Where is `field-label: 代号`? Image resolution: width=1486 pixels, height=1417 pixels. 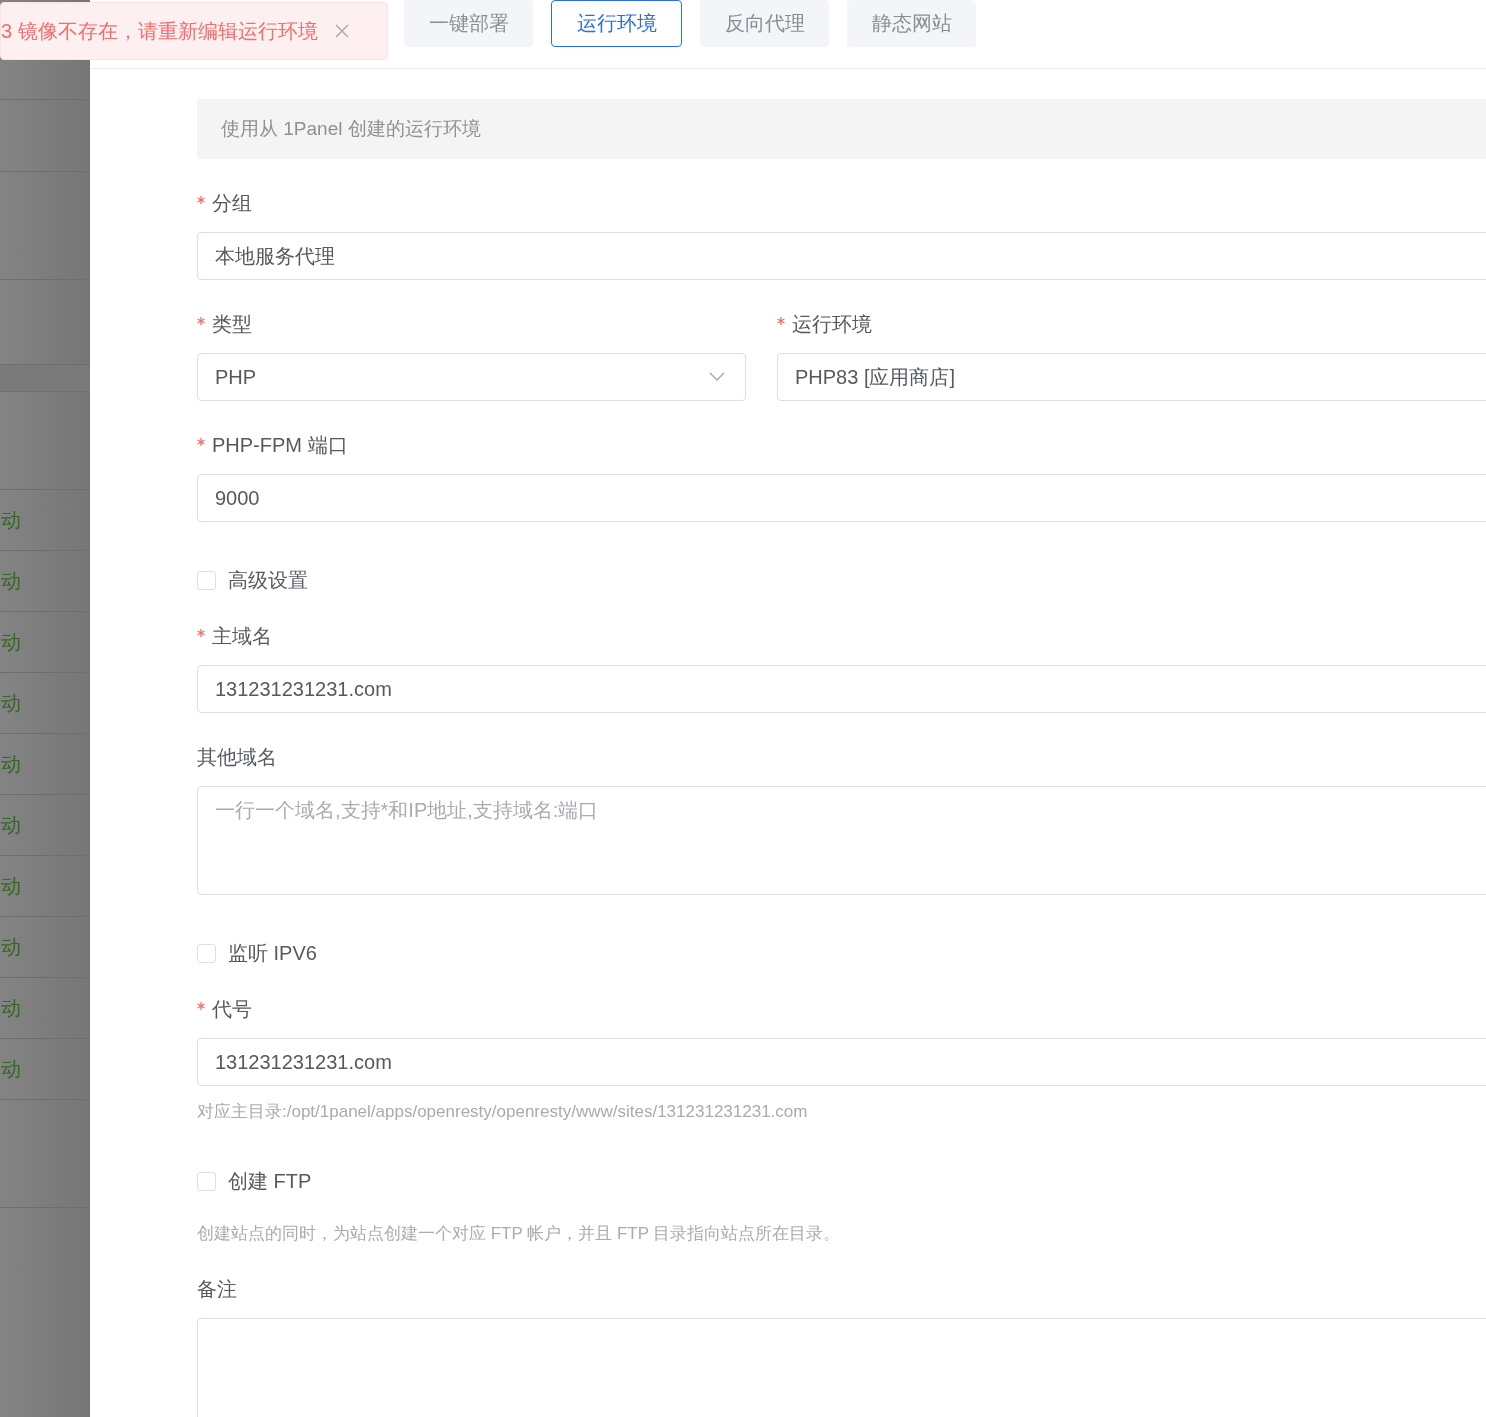 field-label: 代号 is located at coordinates (232, 1009).